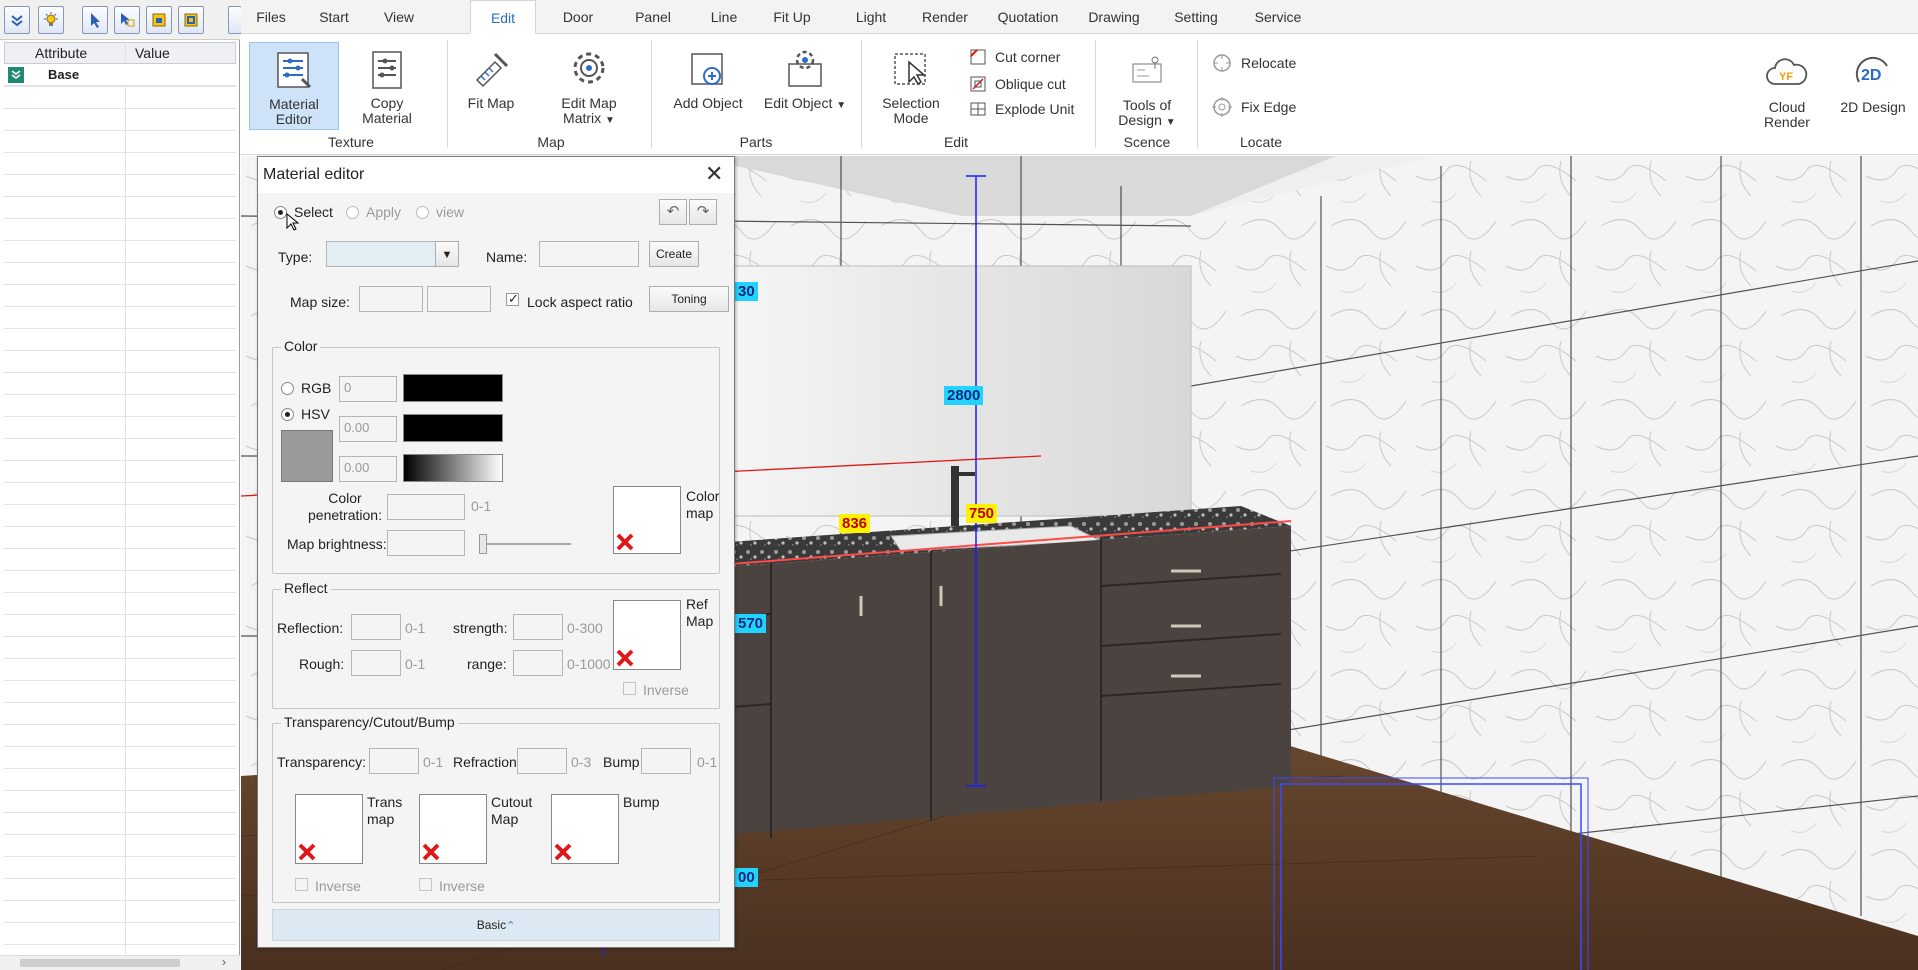  I want to click on more-tools-button, so click(235, 20).